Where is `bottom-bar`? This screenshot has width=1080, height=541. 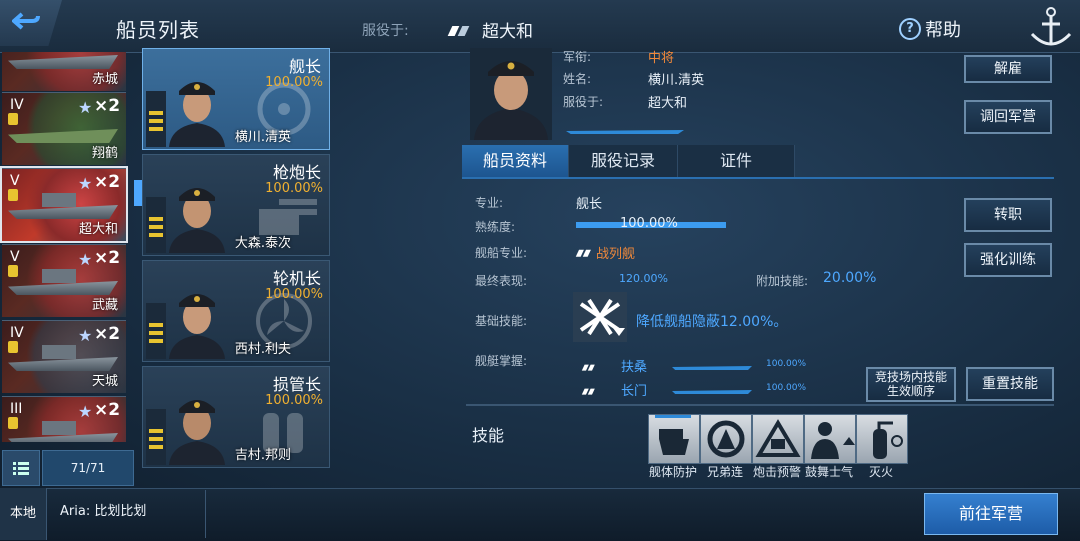
bottom-bar is located at coordinates (540, 514).